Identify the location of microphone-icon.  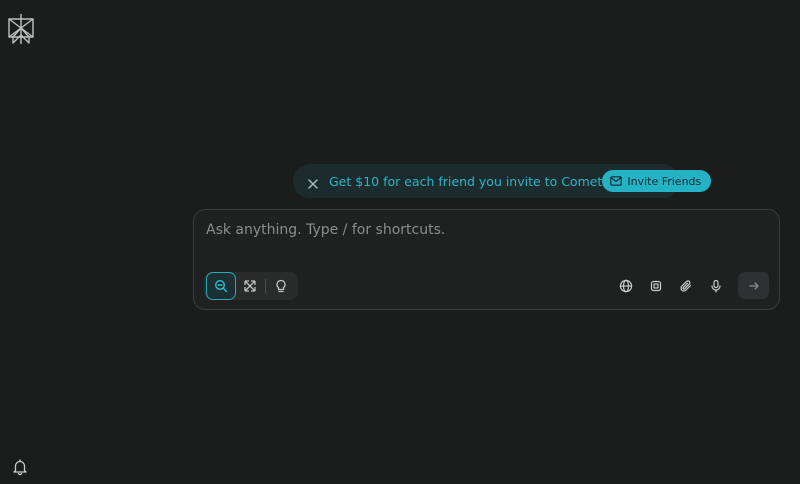
(716, 286).